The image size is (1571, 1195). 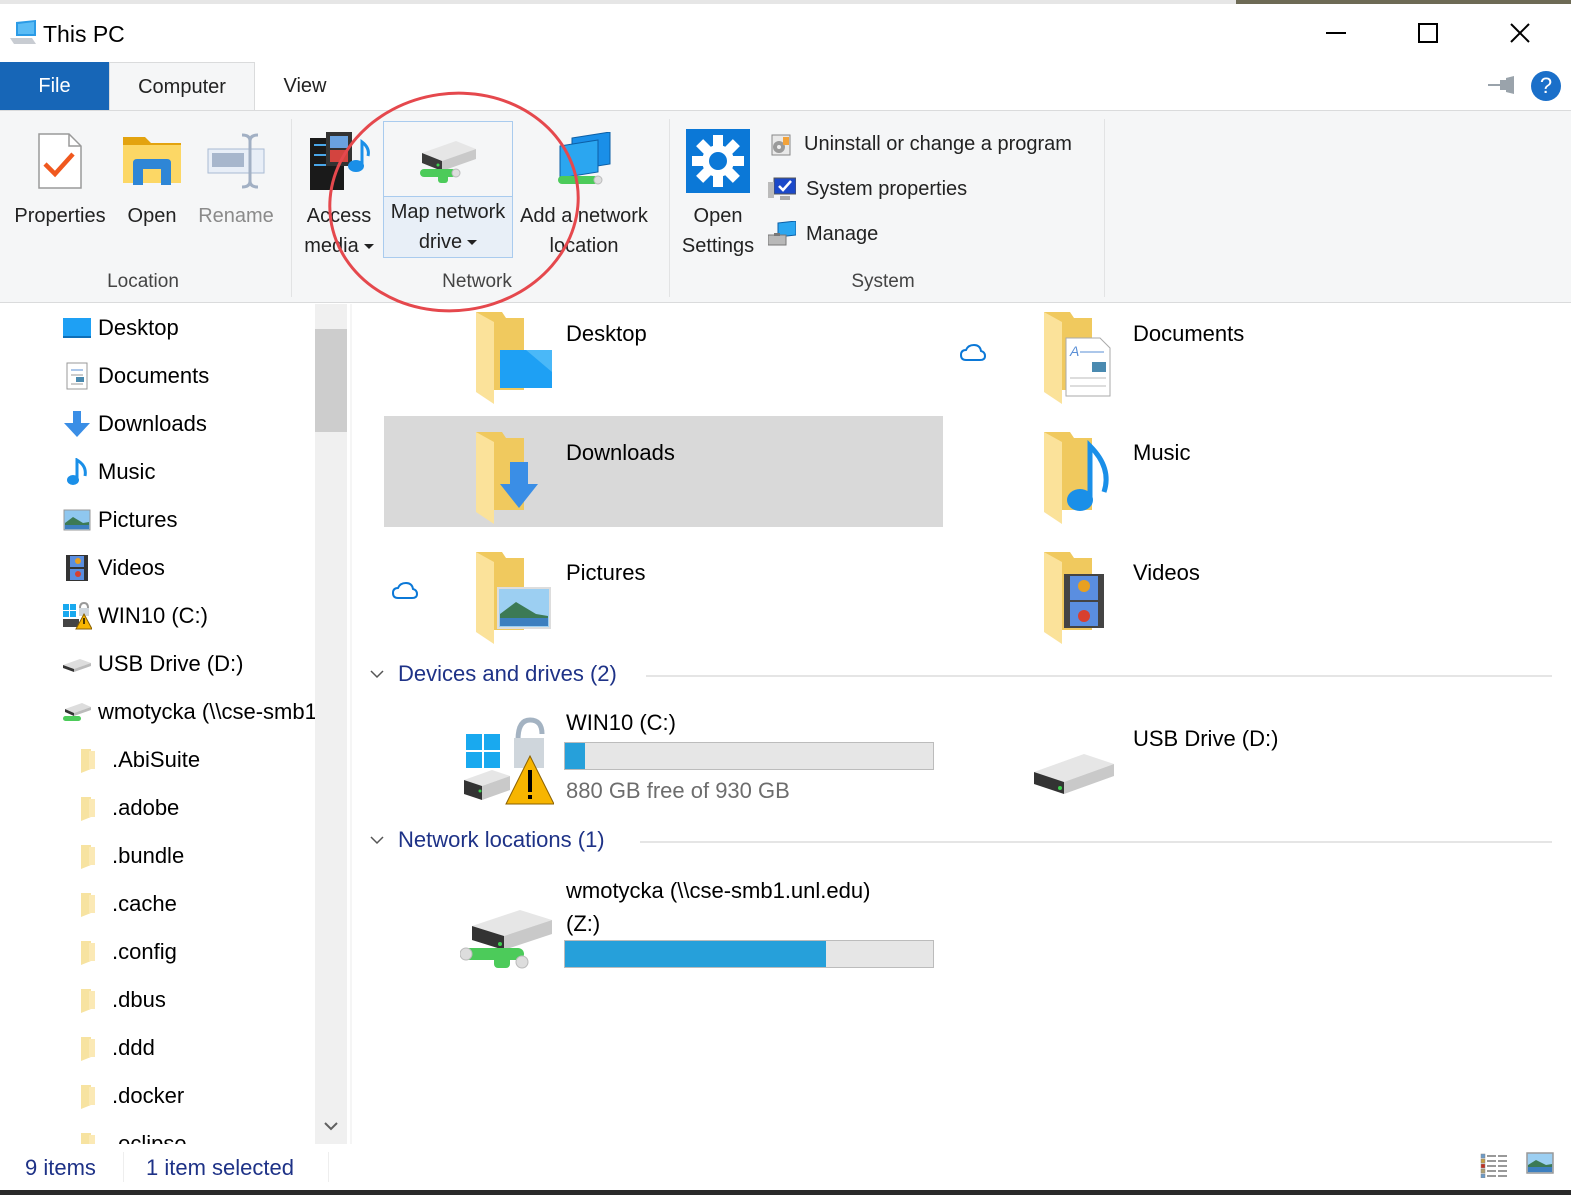 What do you see at coordinates (493, 674) in the screenshot?
I see `section-header-devices: Devices and drives (2)` at bounding box center [493, 674].